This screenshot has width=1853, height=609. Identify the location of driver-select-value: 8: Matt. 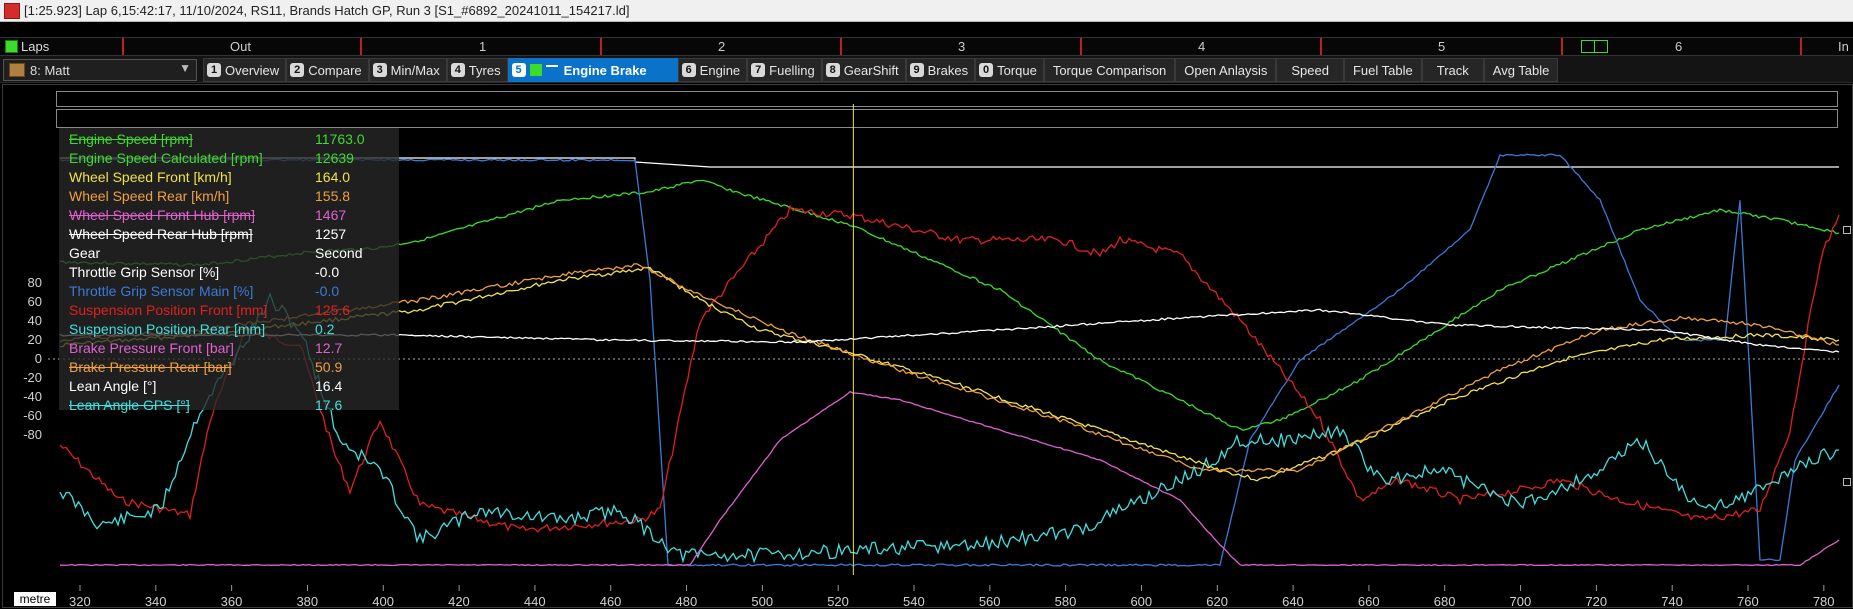
(50, 70).